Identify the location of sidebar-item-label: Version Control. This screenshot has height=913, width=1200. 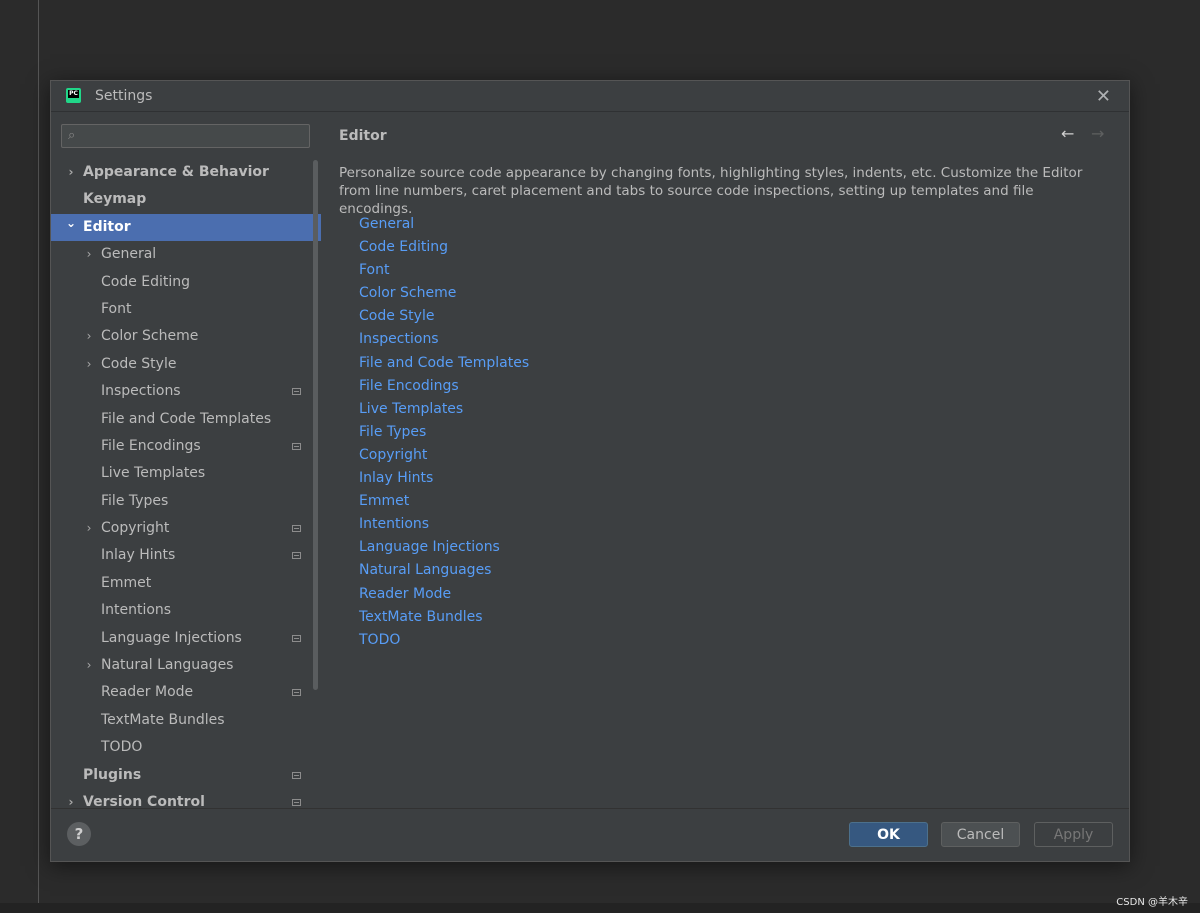
(144, 801).